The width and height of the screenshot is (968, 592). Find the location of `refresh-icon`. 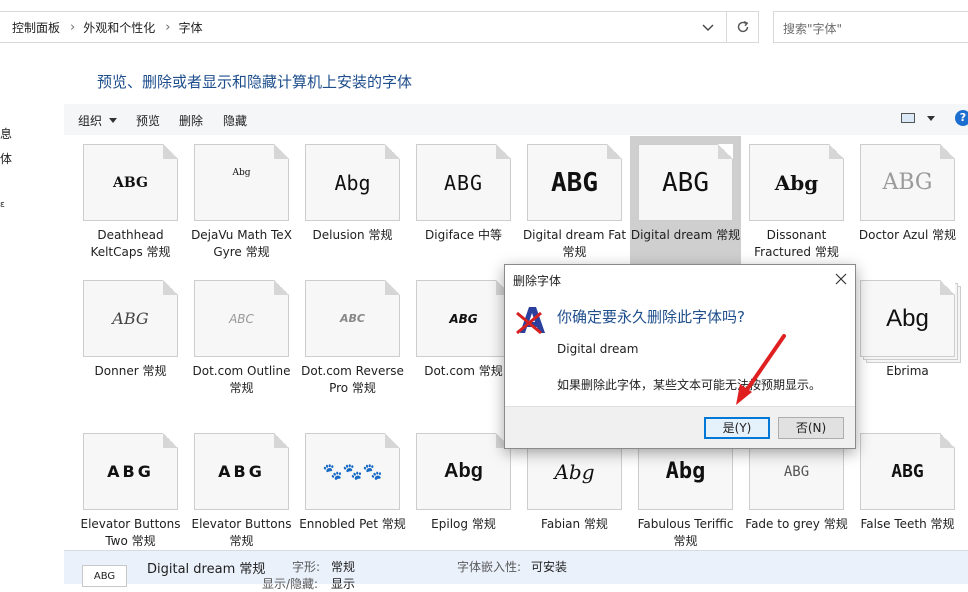

refresh-icon is located at coordinates (743, 26).